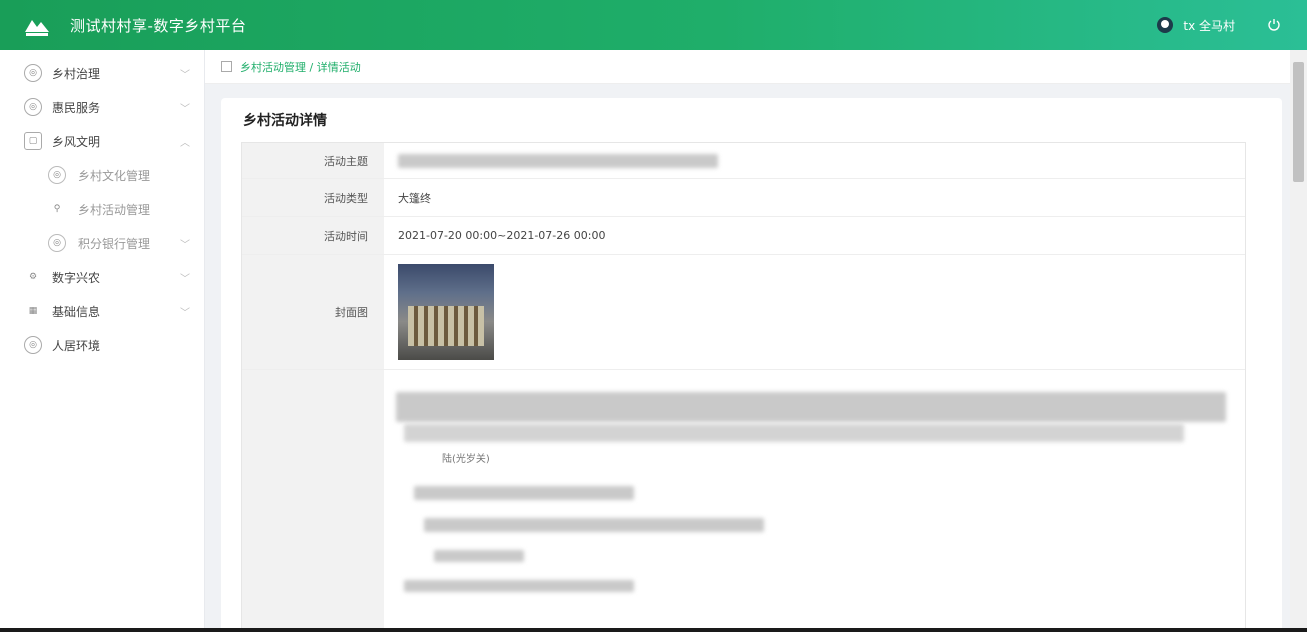 This screenshot has width=1307, height=632. I want to click on detail-value: 2021-07-20 00:00~2021-07-26 00:00, so click(502, 235).